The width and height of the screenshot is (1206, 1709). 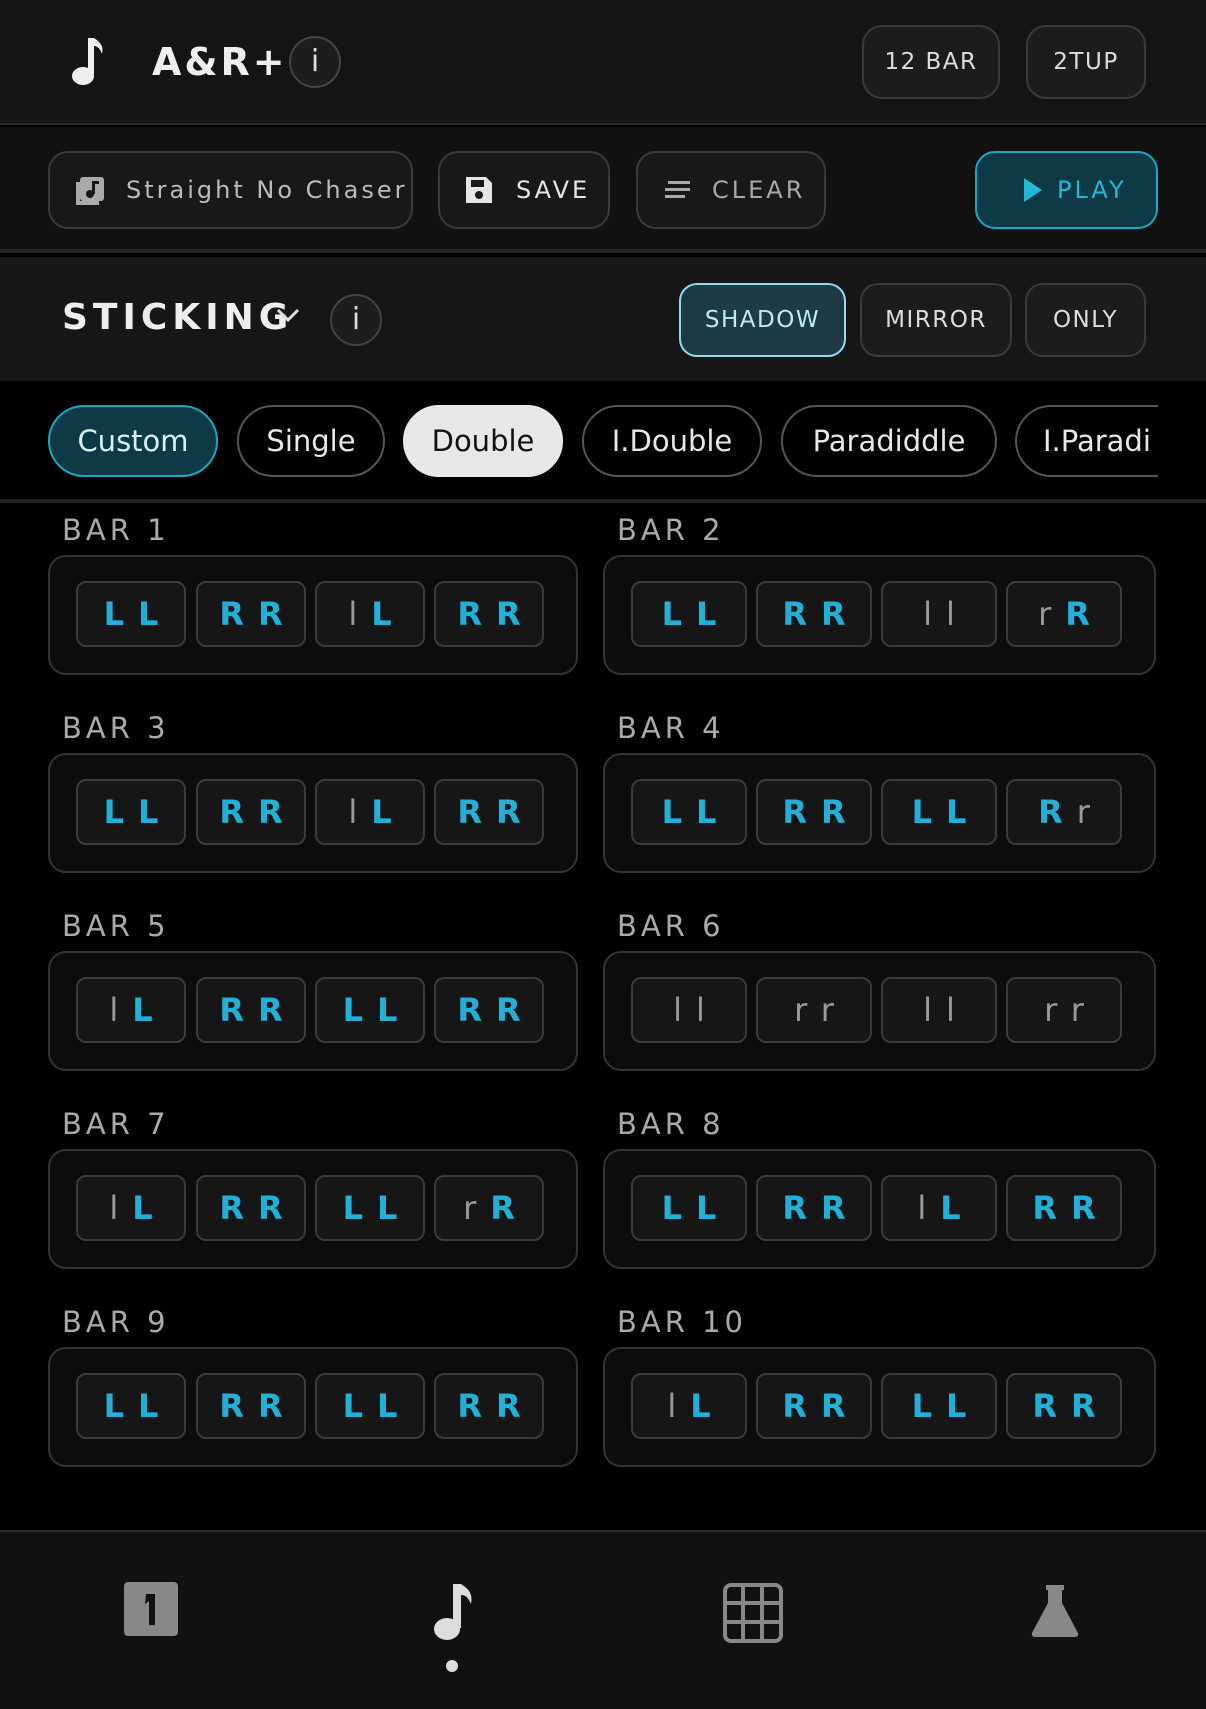 What do you see at coordinates (889, 441) in the screenshot?
I see `pattern-chip-paradiddle: Paradiddle` at bounding box center [889, 441].